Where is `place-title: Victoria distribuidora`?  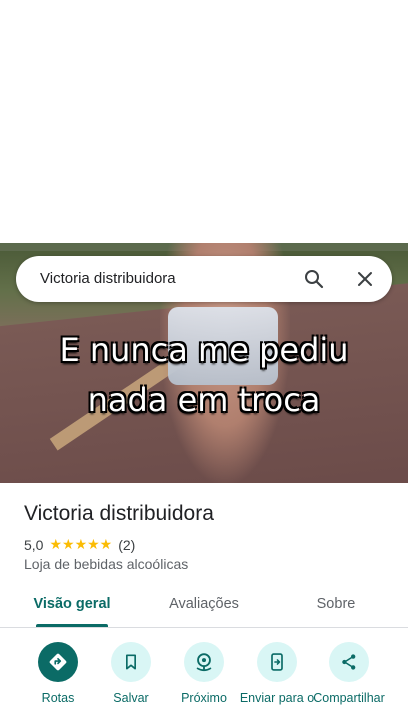 place-title: Victoria distribuidora is located at coordinates (119, 513).